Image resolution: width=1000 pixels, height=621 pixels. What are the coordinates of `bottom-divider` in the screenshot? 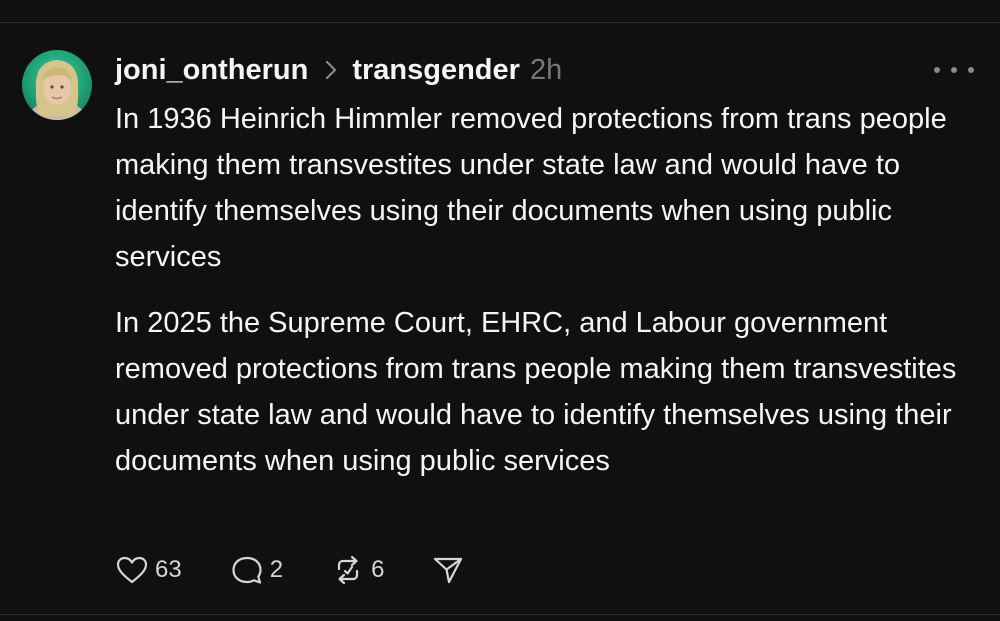 It's located at (500, 614).